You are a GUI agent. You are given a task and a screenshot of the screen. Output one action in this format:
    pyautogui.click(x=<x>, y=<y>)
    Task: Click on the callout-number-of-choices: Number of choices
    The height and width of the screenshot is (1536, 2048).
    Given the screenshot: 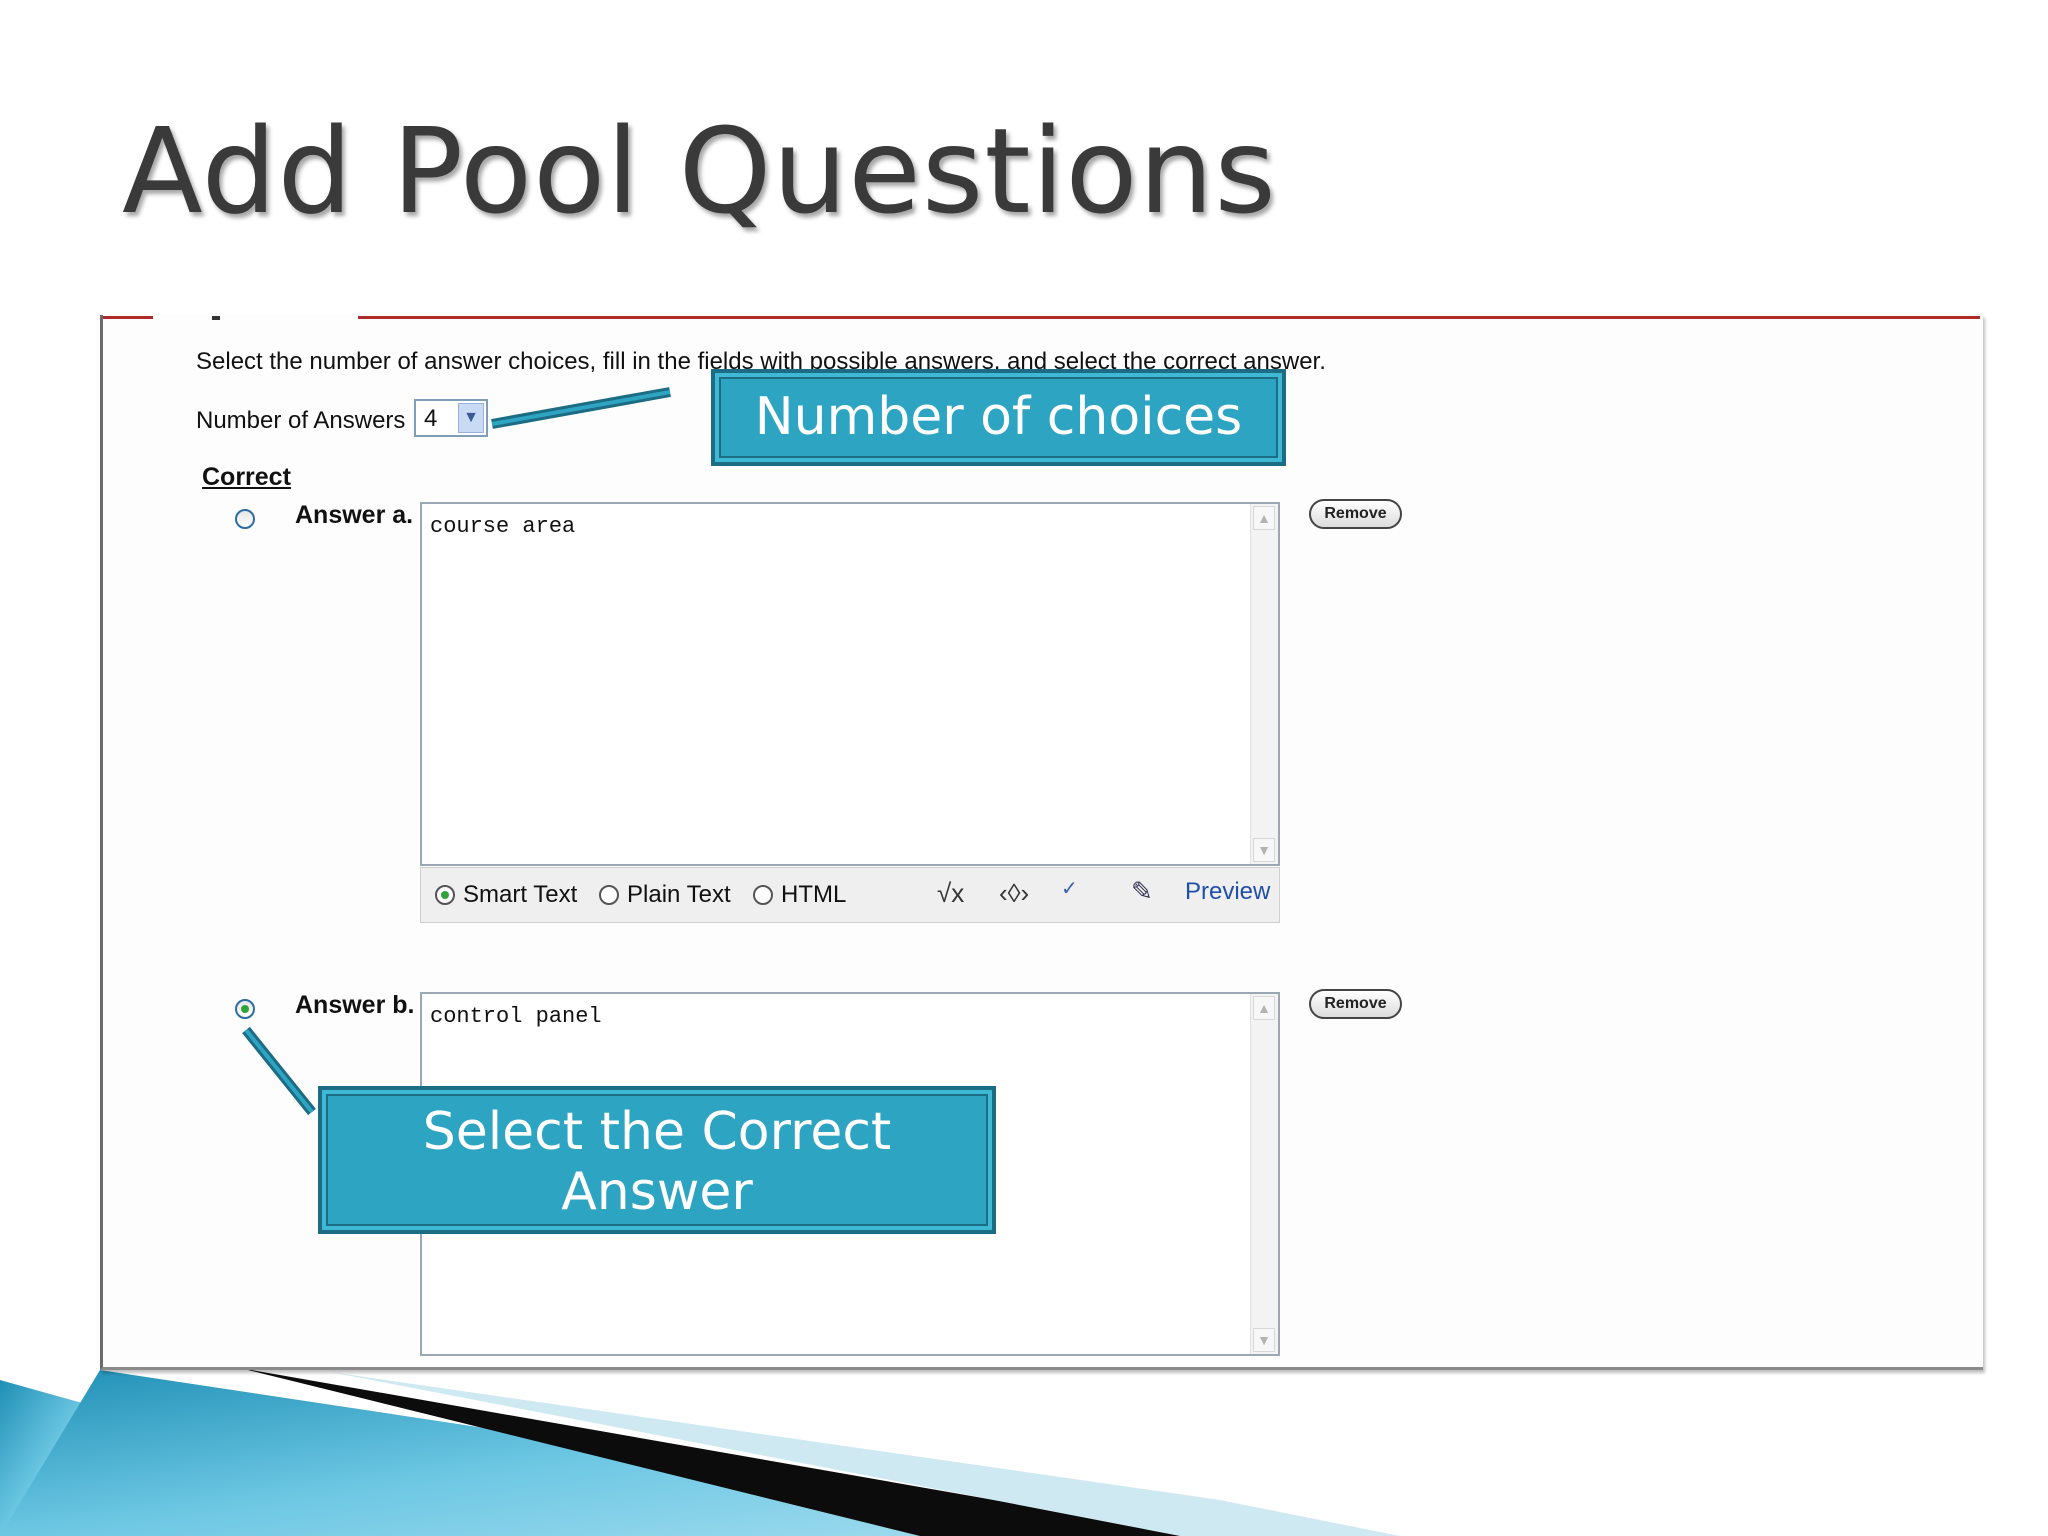 What is the action you would take?
    pyautogui.click(x=998, y=417)
    